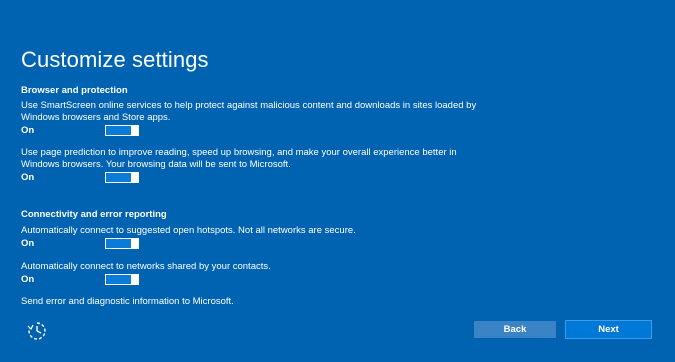 The height and width of the screenshot is (362, 675). Describe the element at coordinates (86, 178) in the screenshot. I see `page-prediction-toggle-row: On` at that location.